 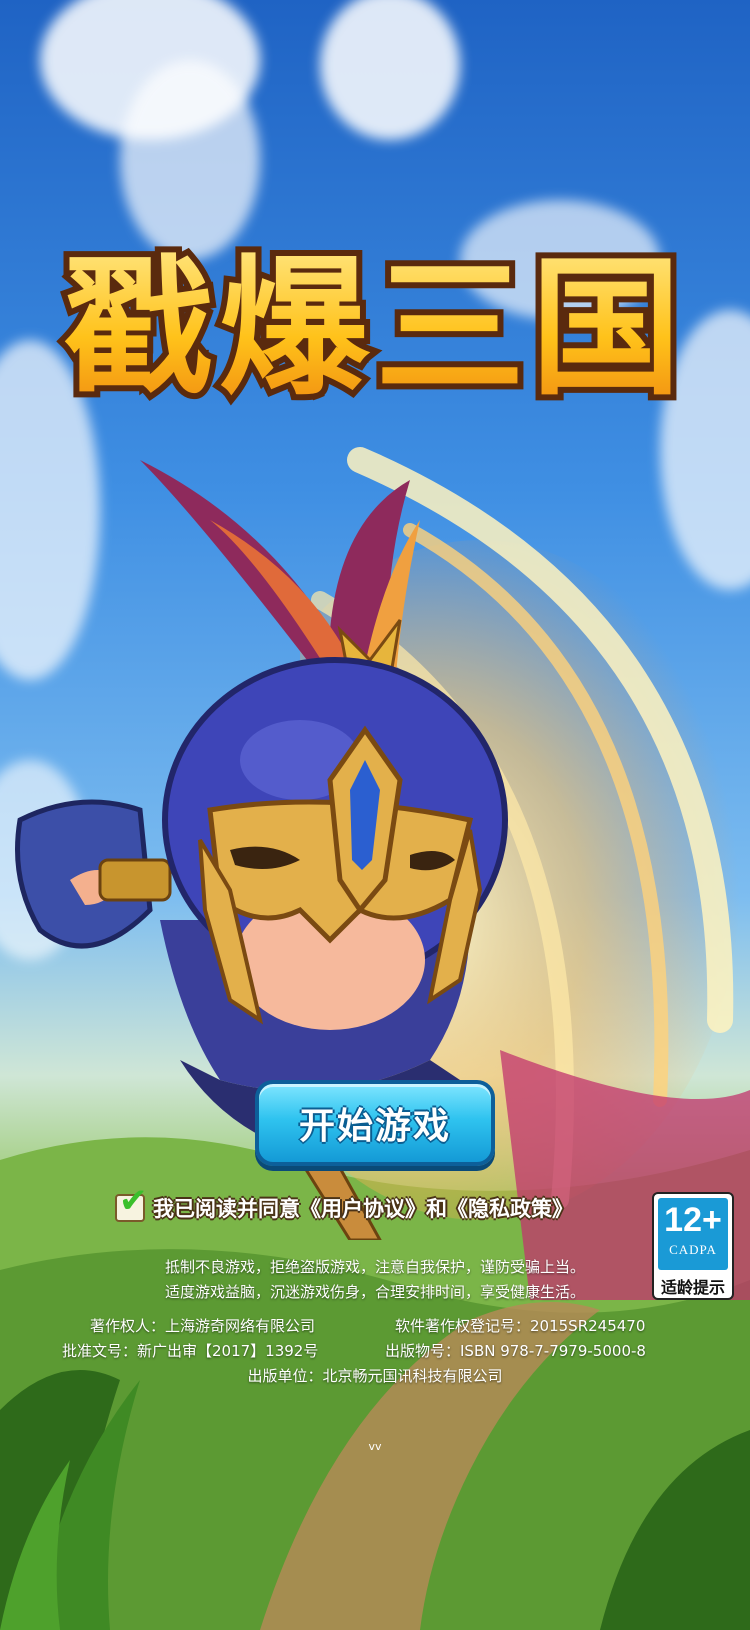 I want to click on publisher: 出版单位：北京畅元国讯科技有限公司, so click(x=375, y=1376).